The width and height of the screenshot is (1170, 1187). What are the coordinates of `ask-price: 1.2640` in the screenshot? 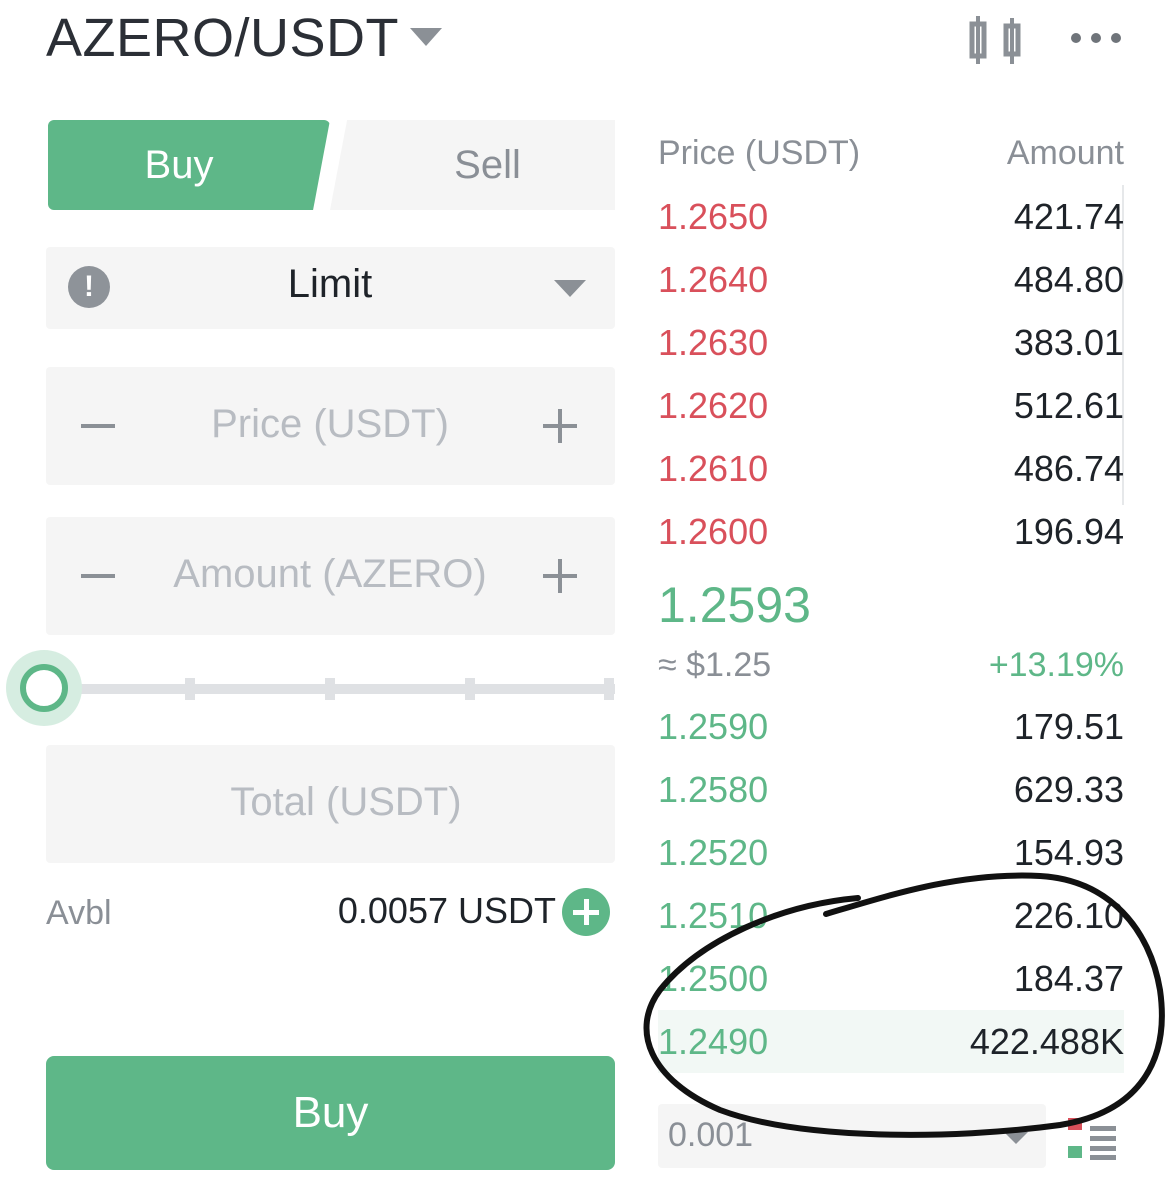 It's located at (713, 279).